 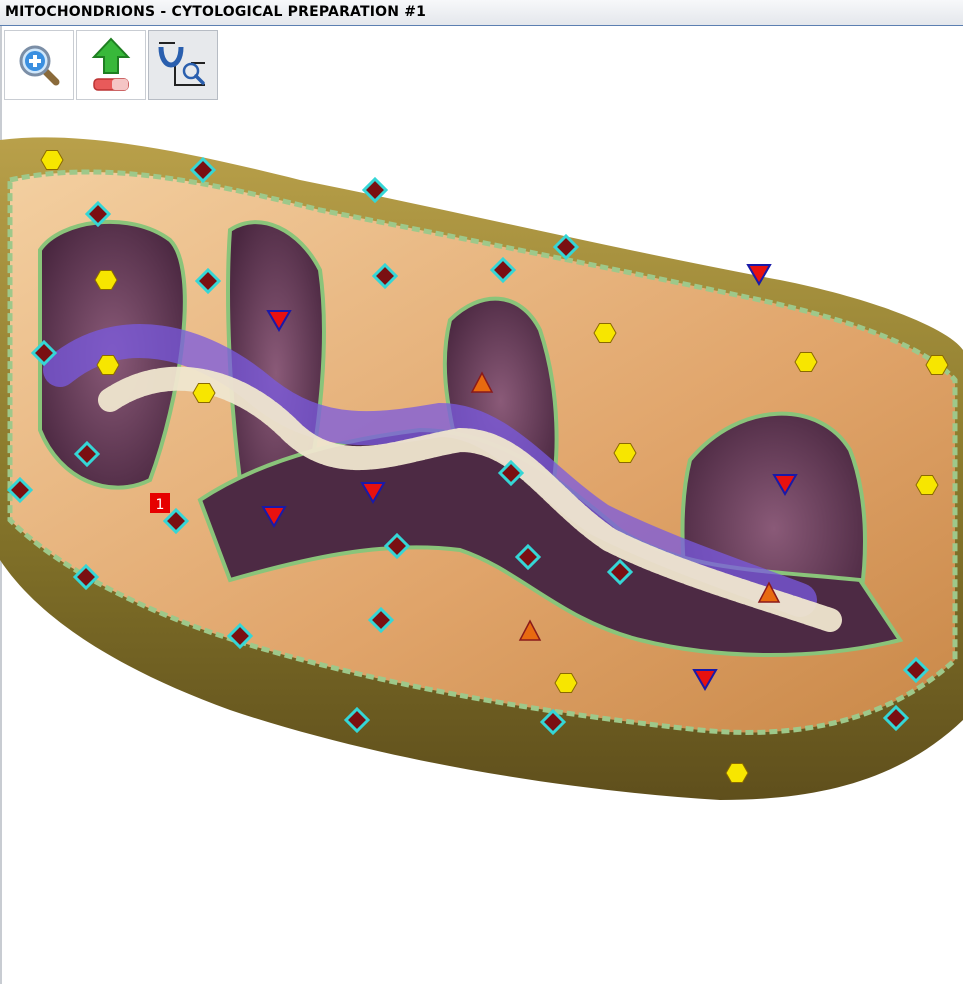 I want to click on zoom-button, so click(x=39, y=65).